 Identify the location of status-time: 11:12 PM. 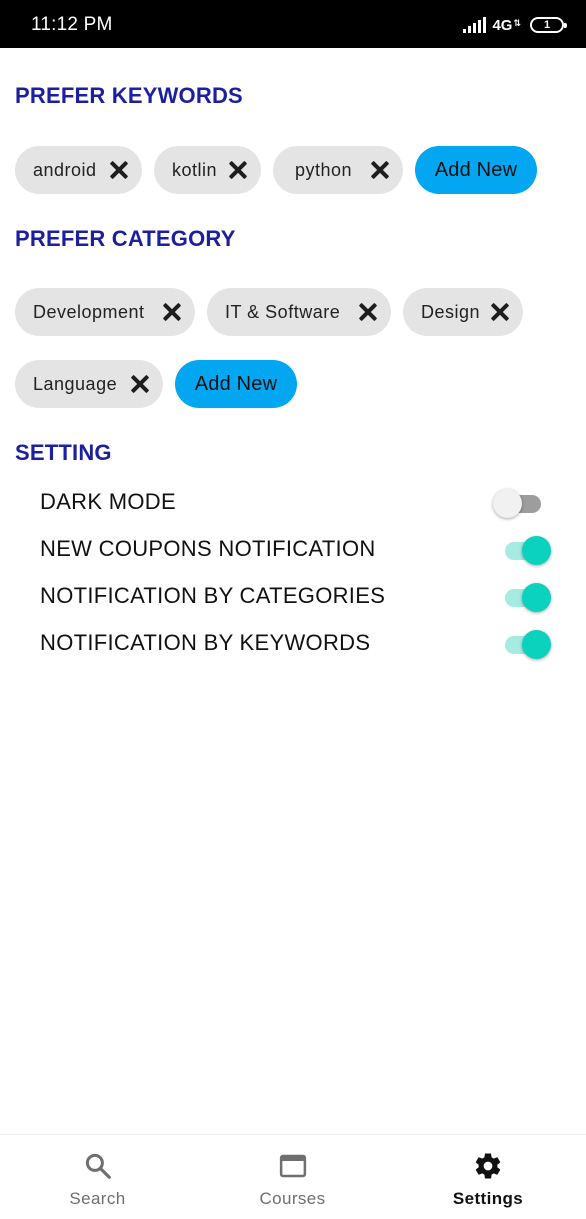
(72, 24).